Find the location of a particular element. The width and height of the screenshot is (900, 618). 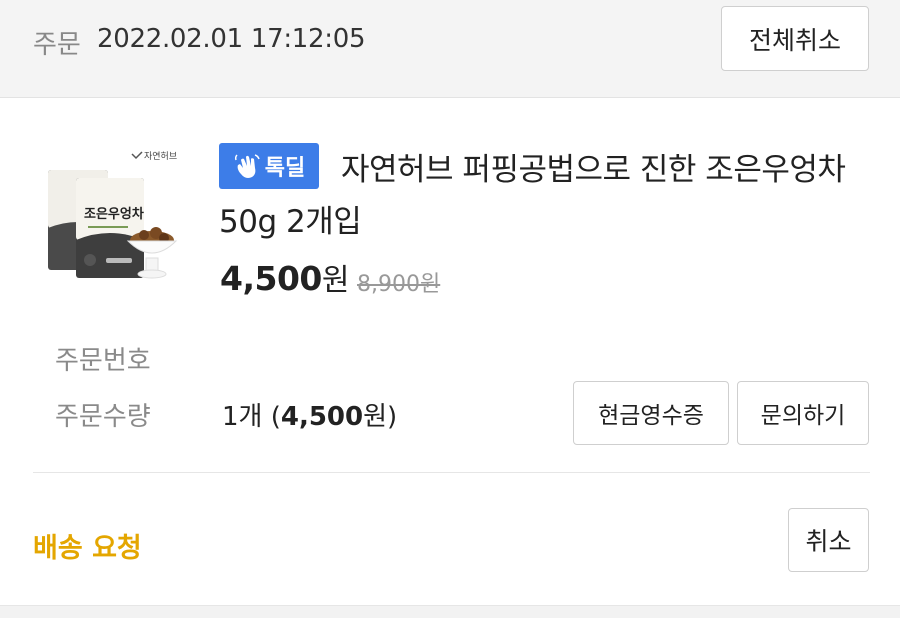

product-thumbnail: 자연허브 조은우엉차 is located at coordinates (115, 215).